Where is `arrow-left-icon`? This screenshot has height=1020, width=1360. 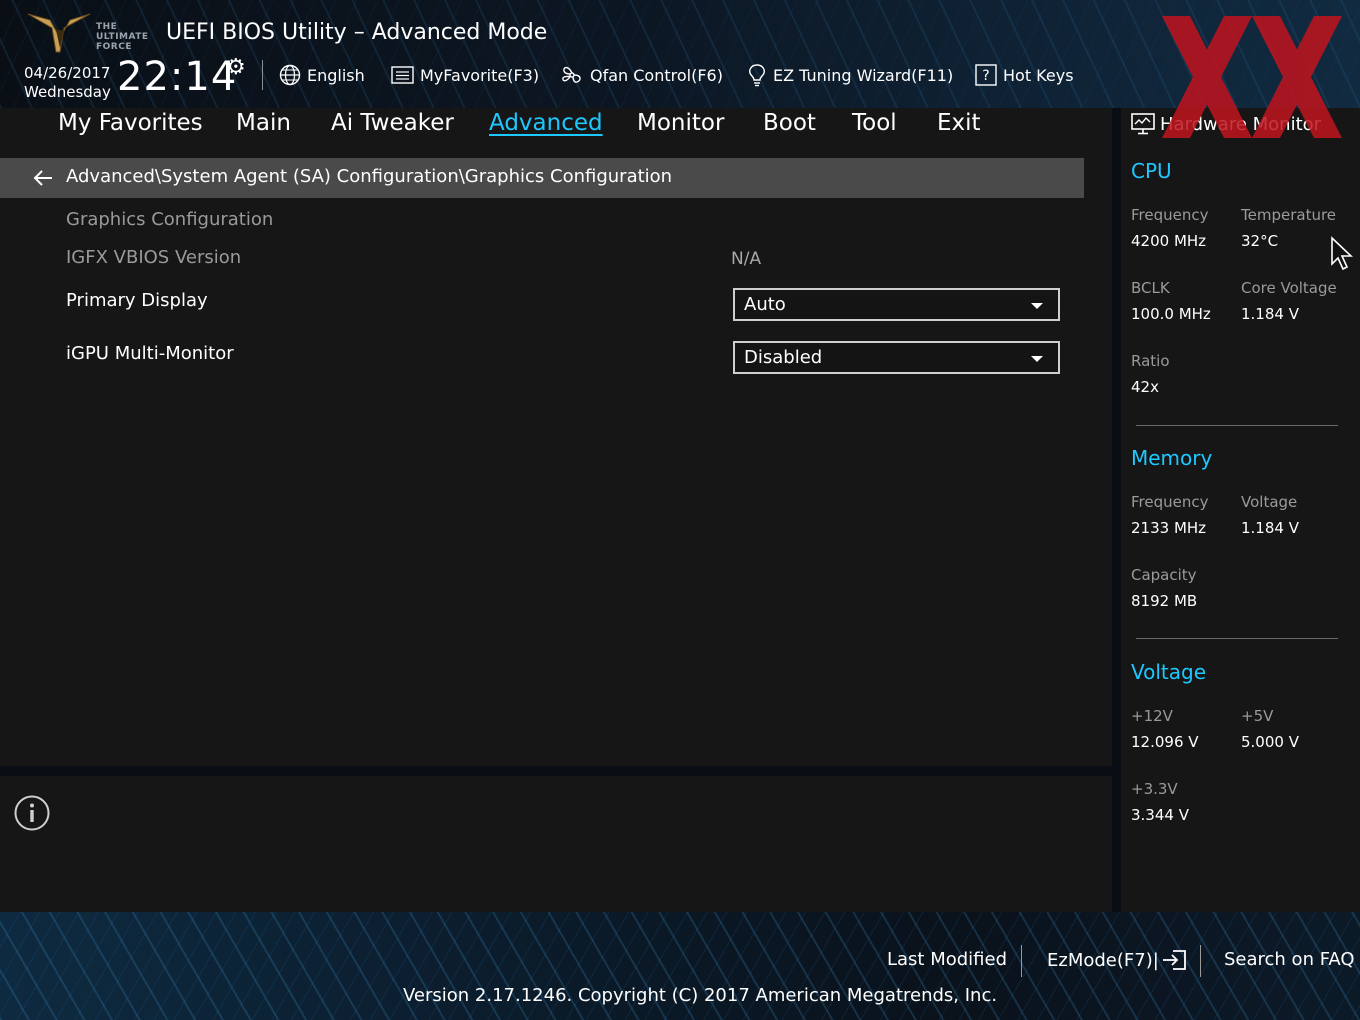
arrow-left-icon is located at coordinates (43, 178).